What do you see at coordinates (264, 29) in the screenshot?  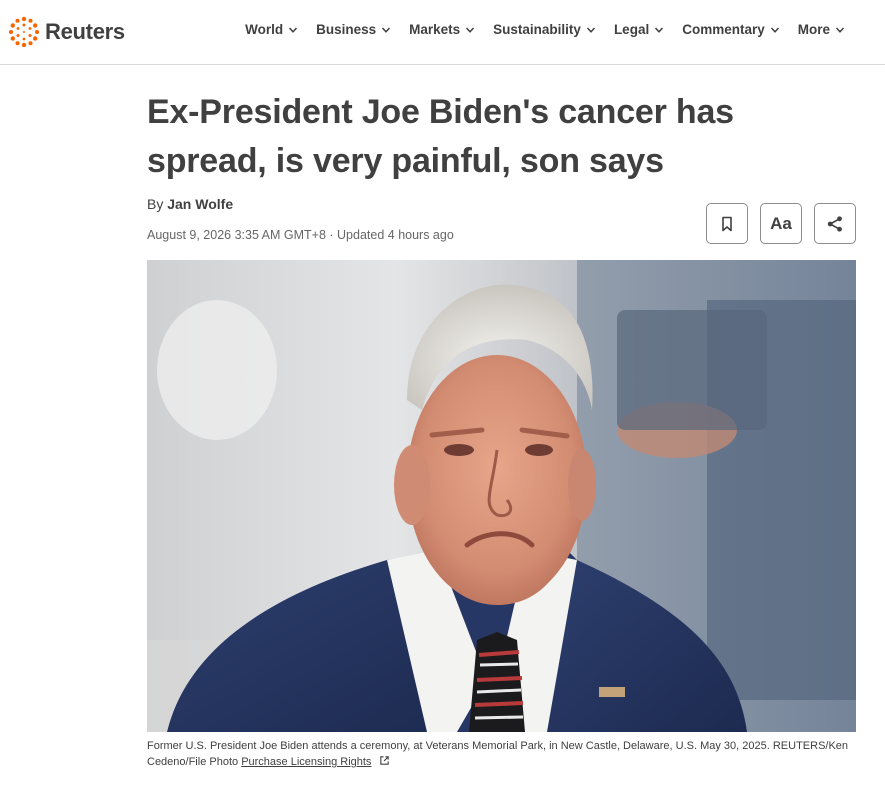 I see `nav-item-label: World` at bounding box center [264, 29].